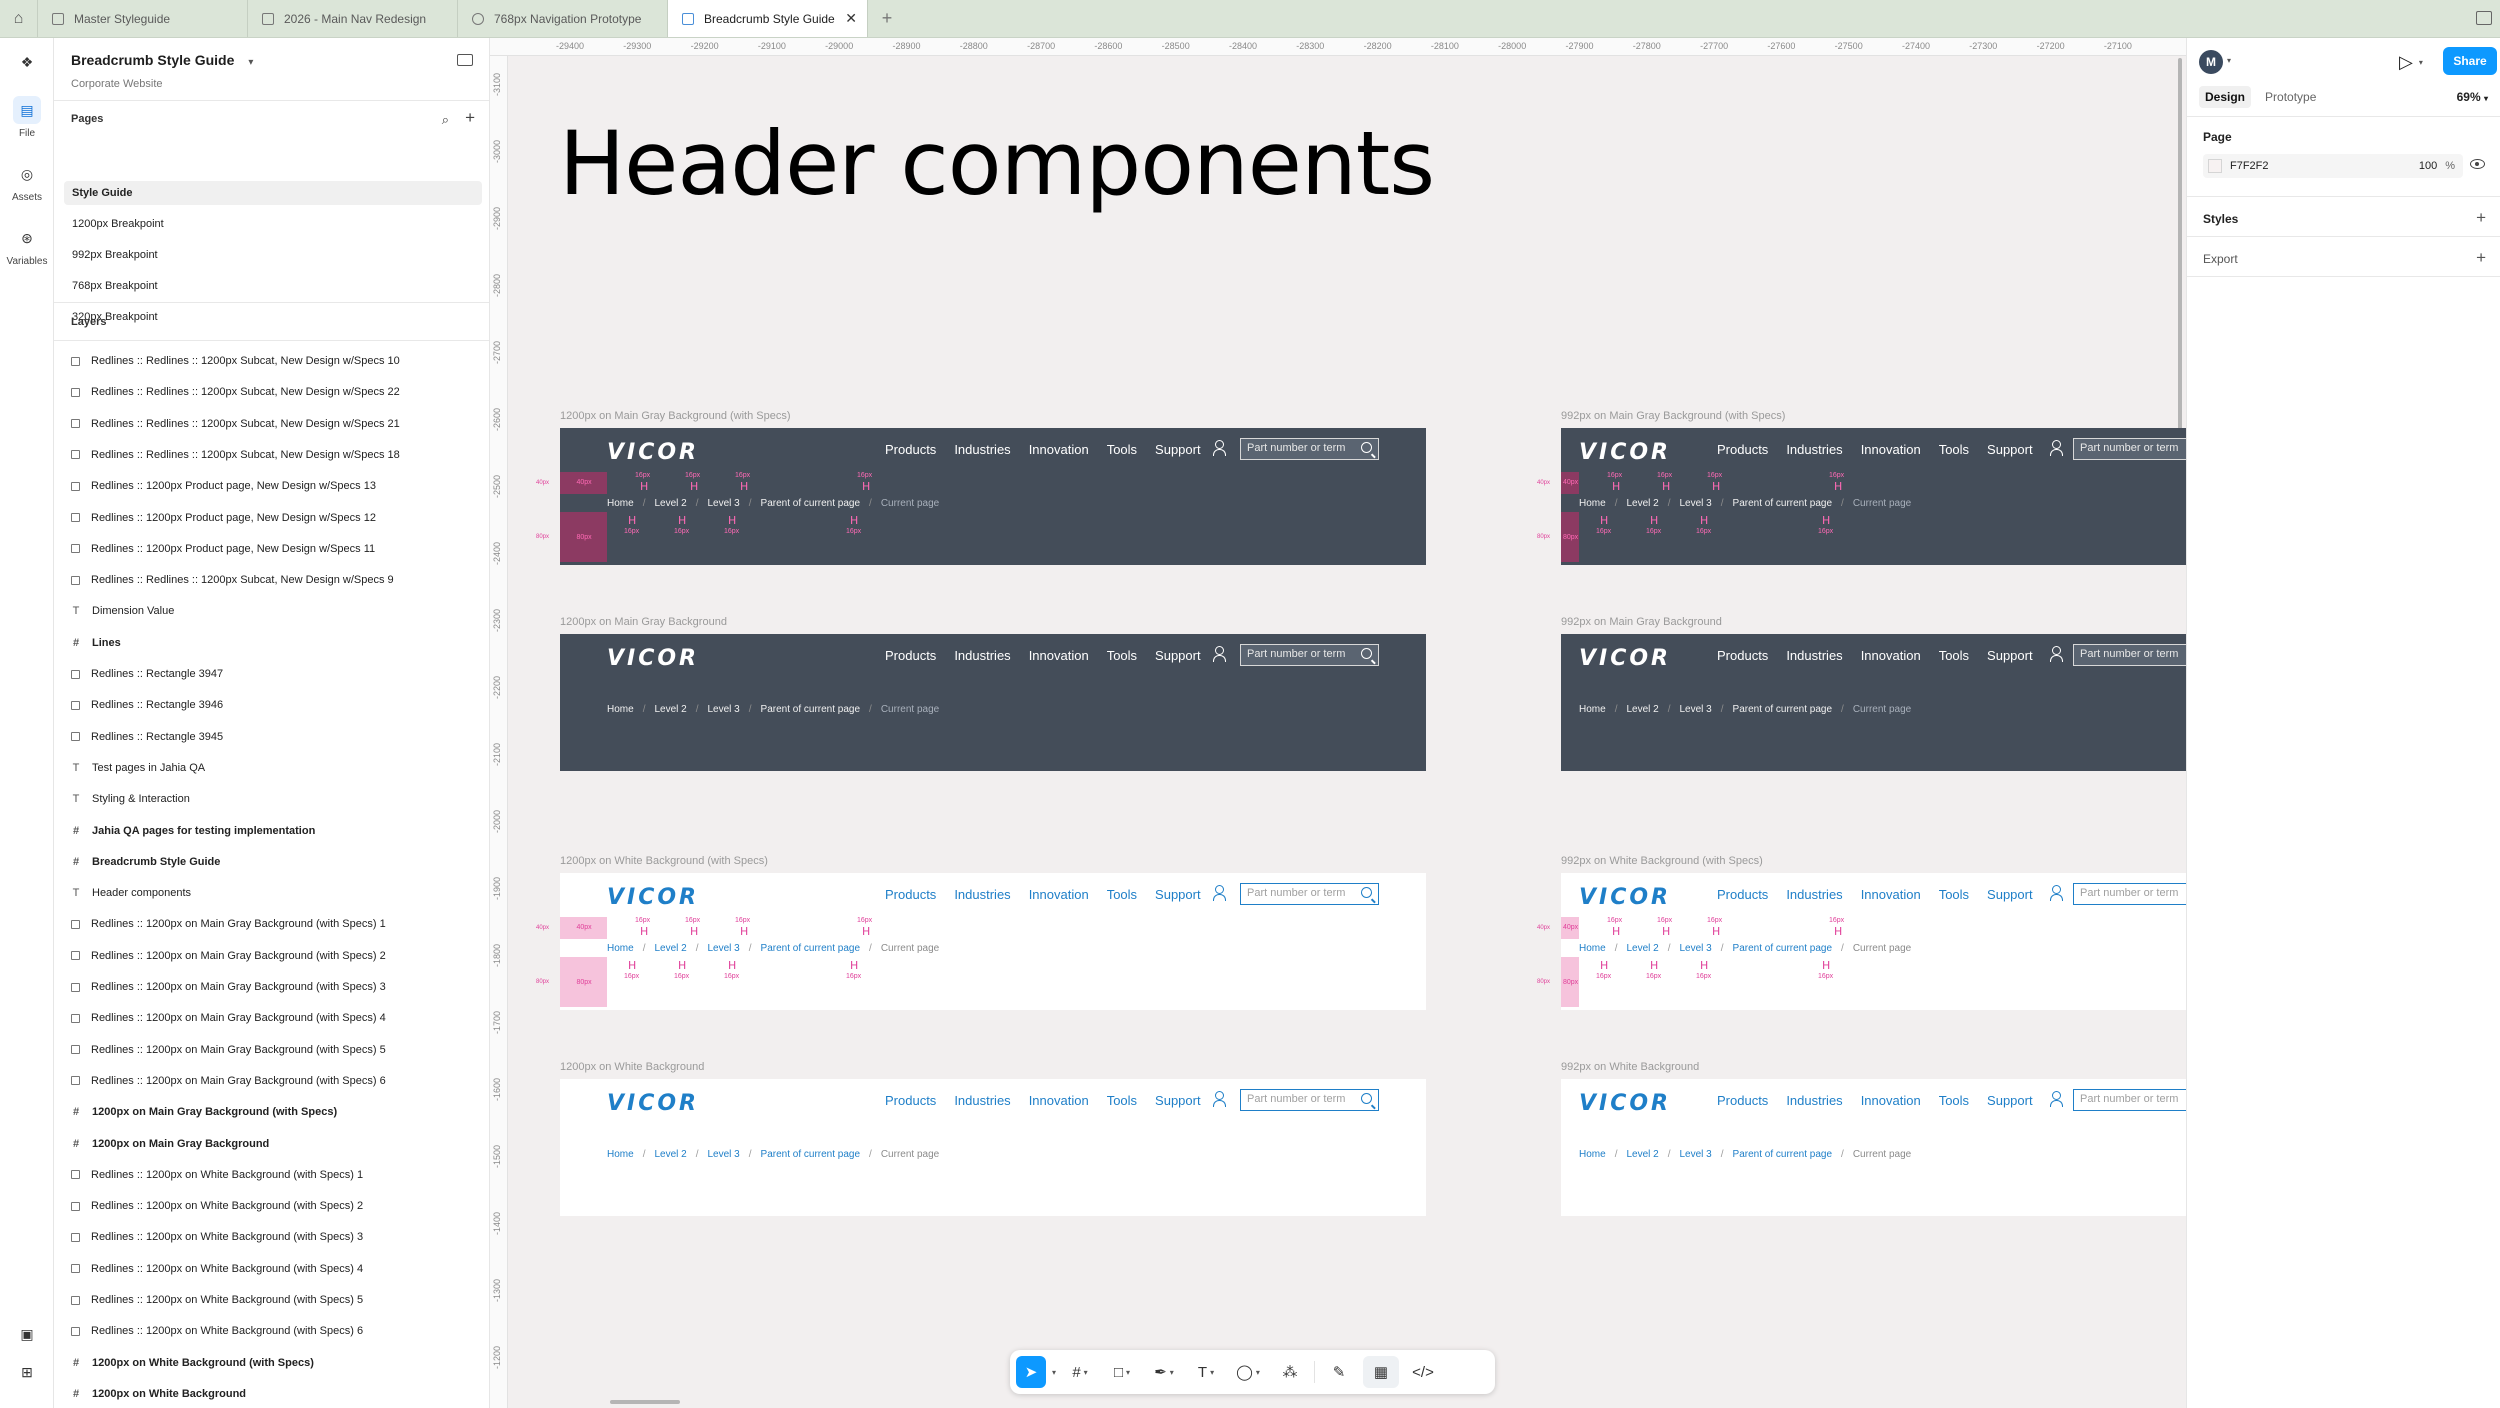 The width and height of the screenshot is (2500, 1408). Describe the element at coordinates (2477, 164) in the screenshot. I see `eye-icon` at that location.